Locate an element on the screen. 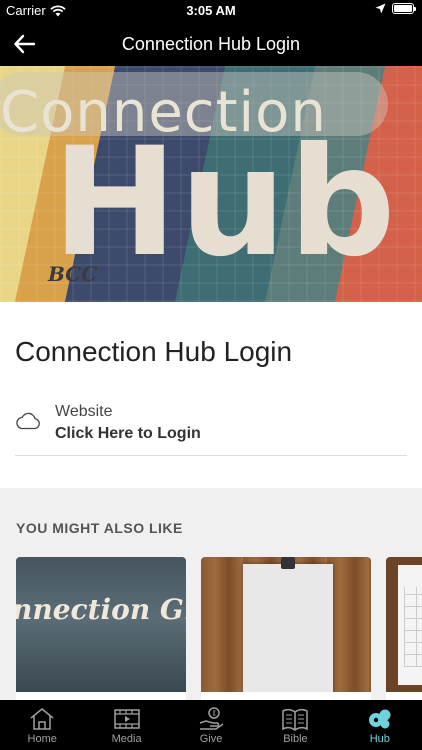 Image resolution: width=422 pixels, height=750 pixels. tab-home: Home is located at coordinates (42, 725).